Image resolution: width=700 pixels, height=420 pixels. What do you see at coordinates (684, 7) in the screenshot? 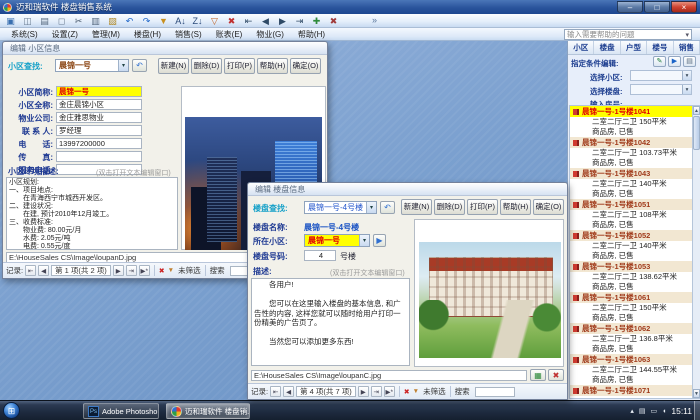
I see `close-button: ×` at bounding box center [684, 7].